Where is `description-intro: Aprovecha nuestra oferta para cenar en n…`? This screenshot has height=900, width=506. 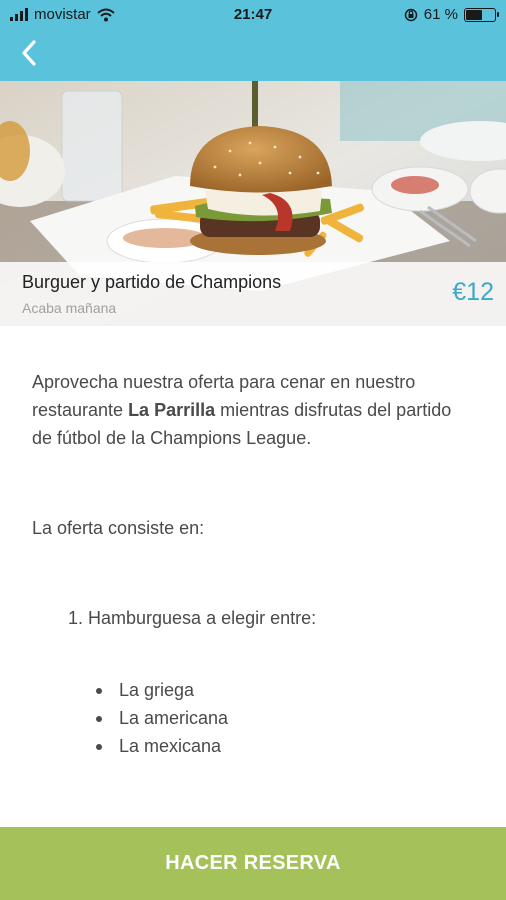
description-intro: Aprovecha nuestra oferta para cenar en n… is located at coordinates (252, 410).